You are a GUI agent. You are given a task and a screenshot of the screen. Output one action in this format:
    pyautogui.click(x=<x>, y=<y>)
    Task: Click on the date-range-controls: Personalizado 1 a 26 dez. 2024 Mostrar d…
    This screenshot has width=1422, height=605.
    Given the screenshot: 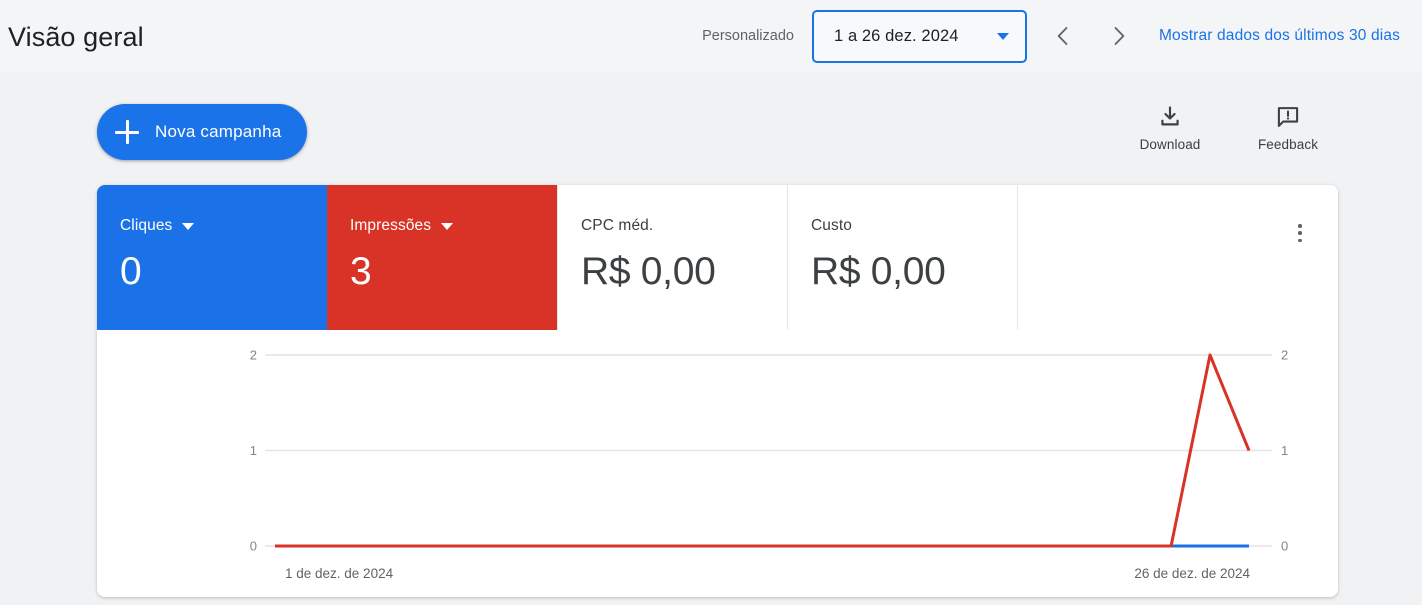 What is the action you would take?
    pyautogui.click(x=1051, y=36)
    